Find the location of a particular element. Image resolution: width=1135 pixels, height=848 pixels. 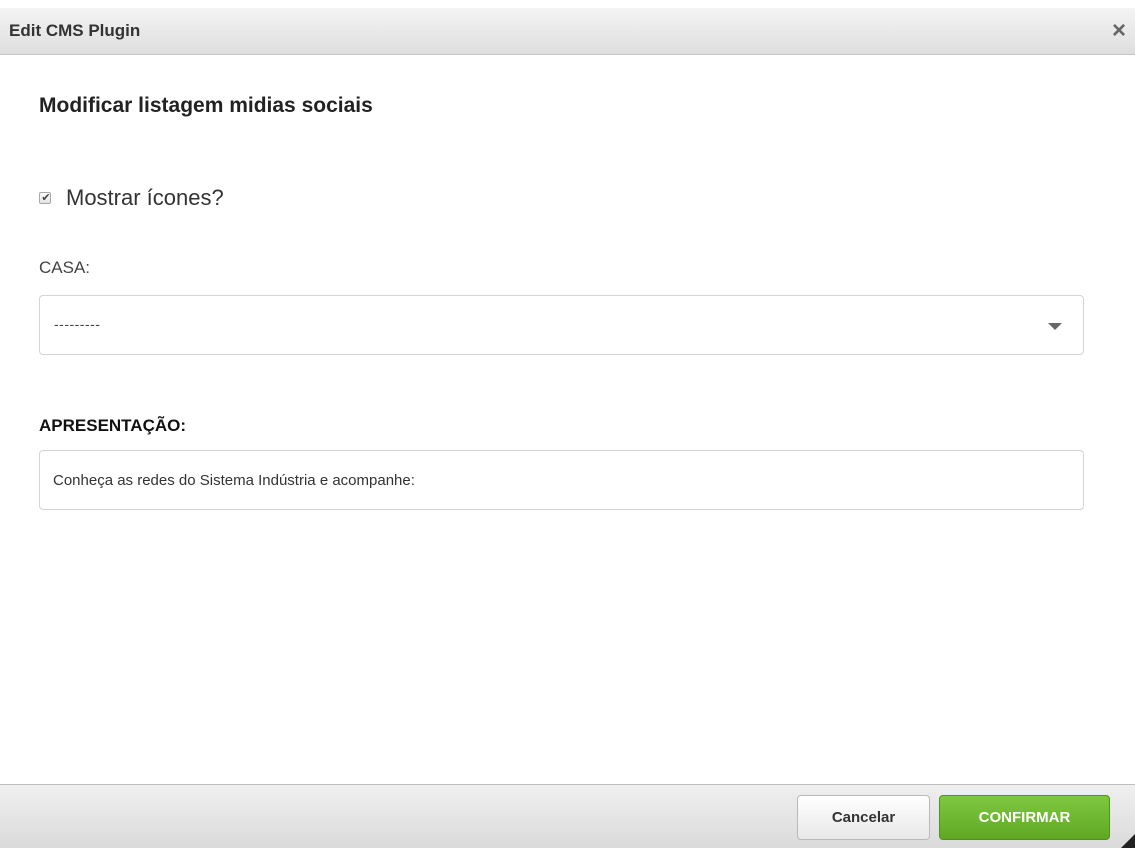

page-title: Modificar listagem midias sociais is located at coordinates (206, 105).